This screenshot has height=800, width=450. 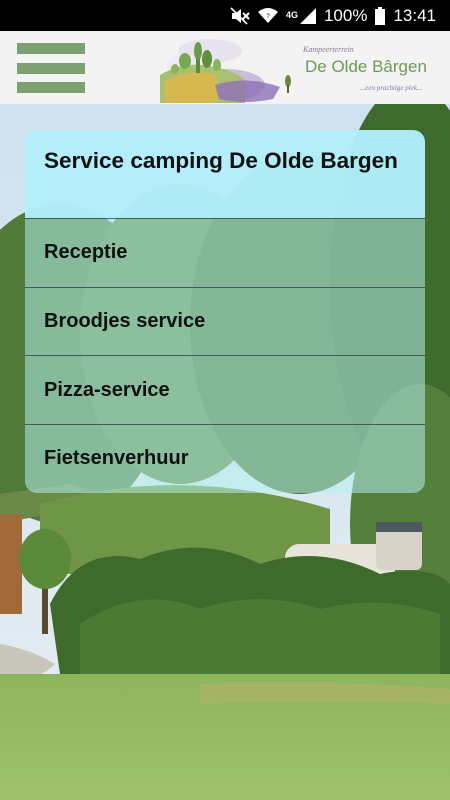 I want to click on clock: 13:41, so click(x=414, y=15).